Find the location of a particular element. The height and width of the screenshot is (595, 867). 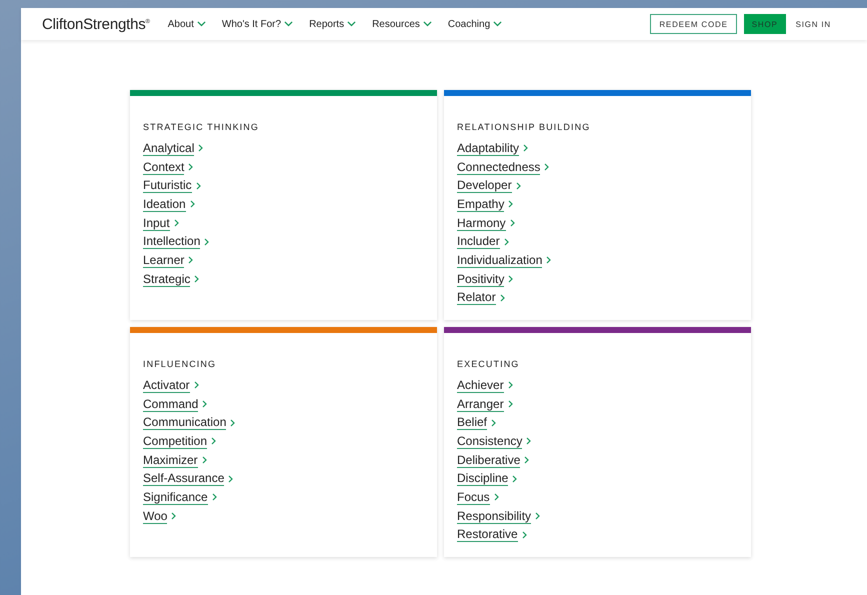

theme-link: Intellection is located at coordinates (176, 242).